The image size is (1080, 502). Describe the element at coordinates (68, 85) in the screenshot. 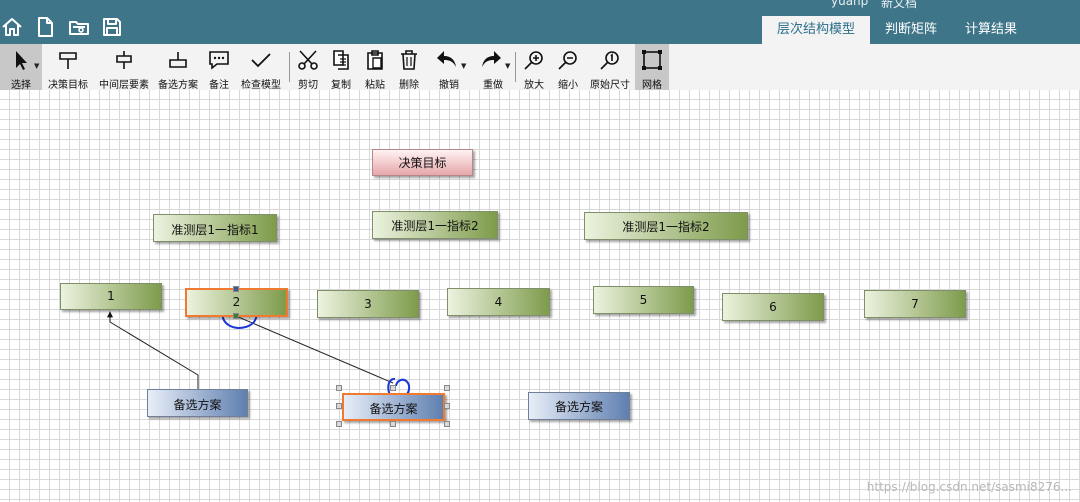

I see `tool-label: 决策目标` at that location.